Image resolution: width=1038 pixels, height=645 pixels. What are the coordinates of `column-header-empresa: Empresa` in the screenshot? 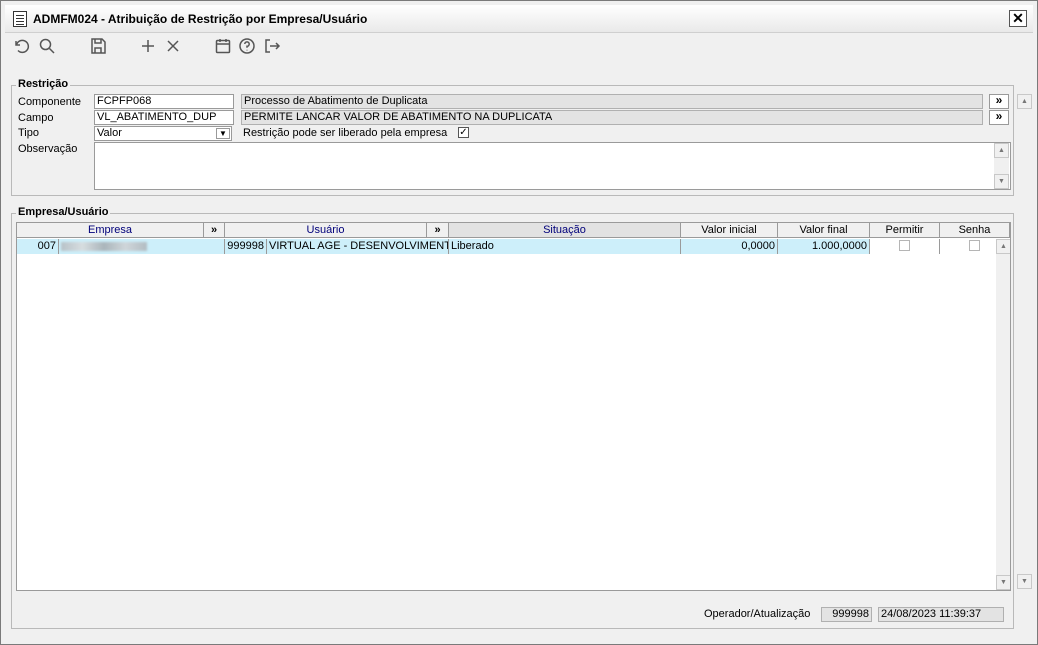 It's located at (110, 230).